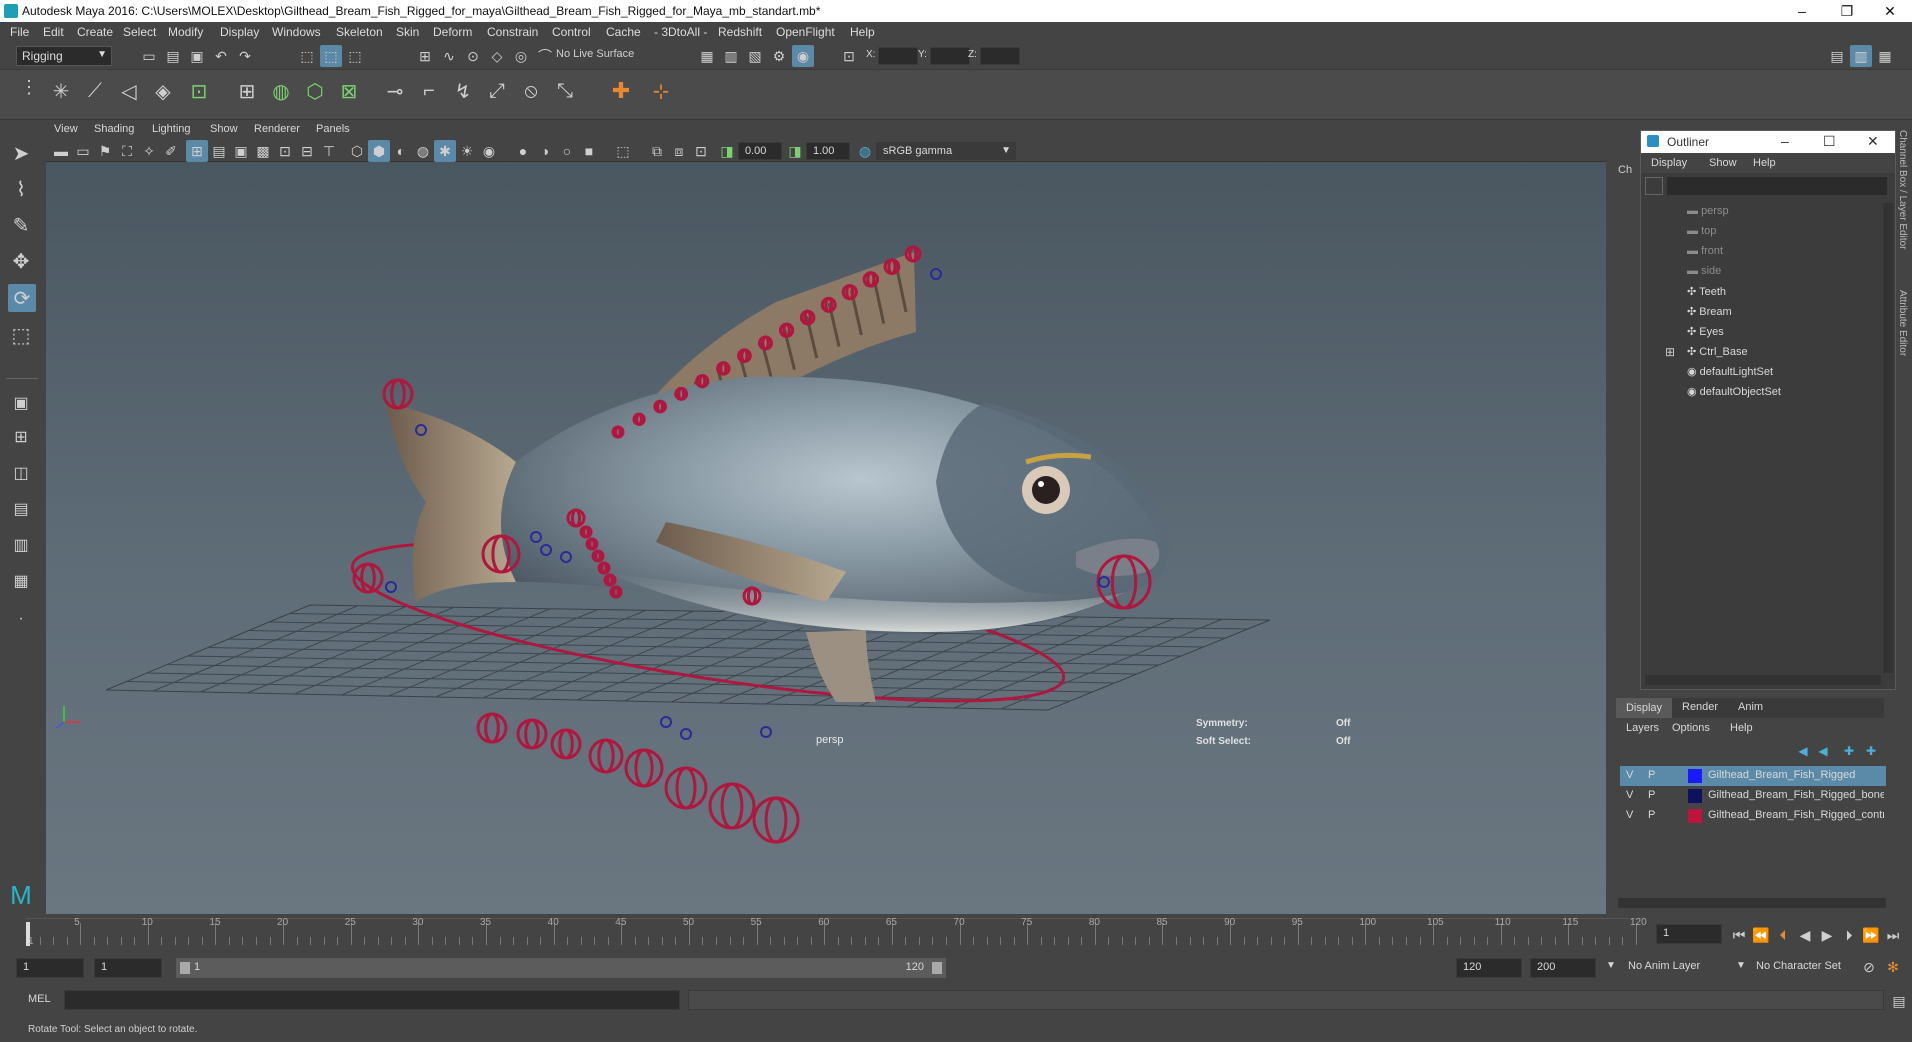  I want to click on menu-constrain: Constrain, so click(512, 32).